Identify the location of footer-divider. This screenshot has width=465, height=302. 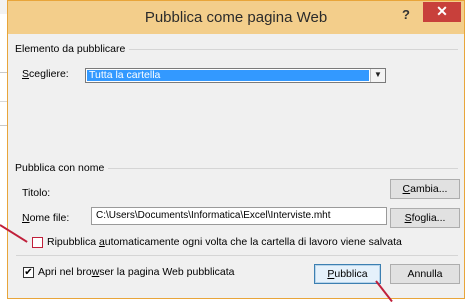
(237, 255).